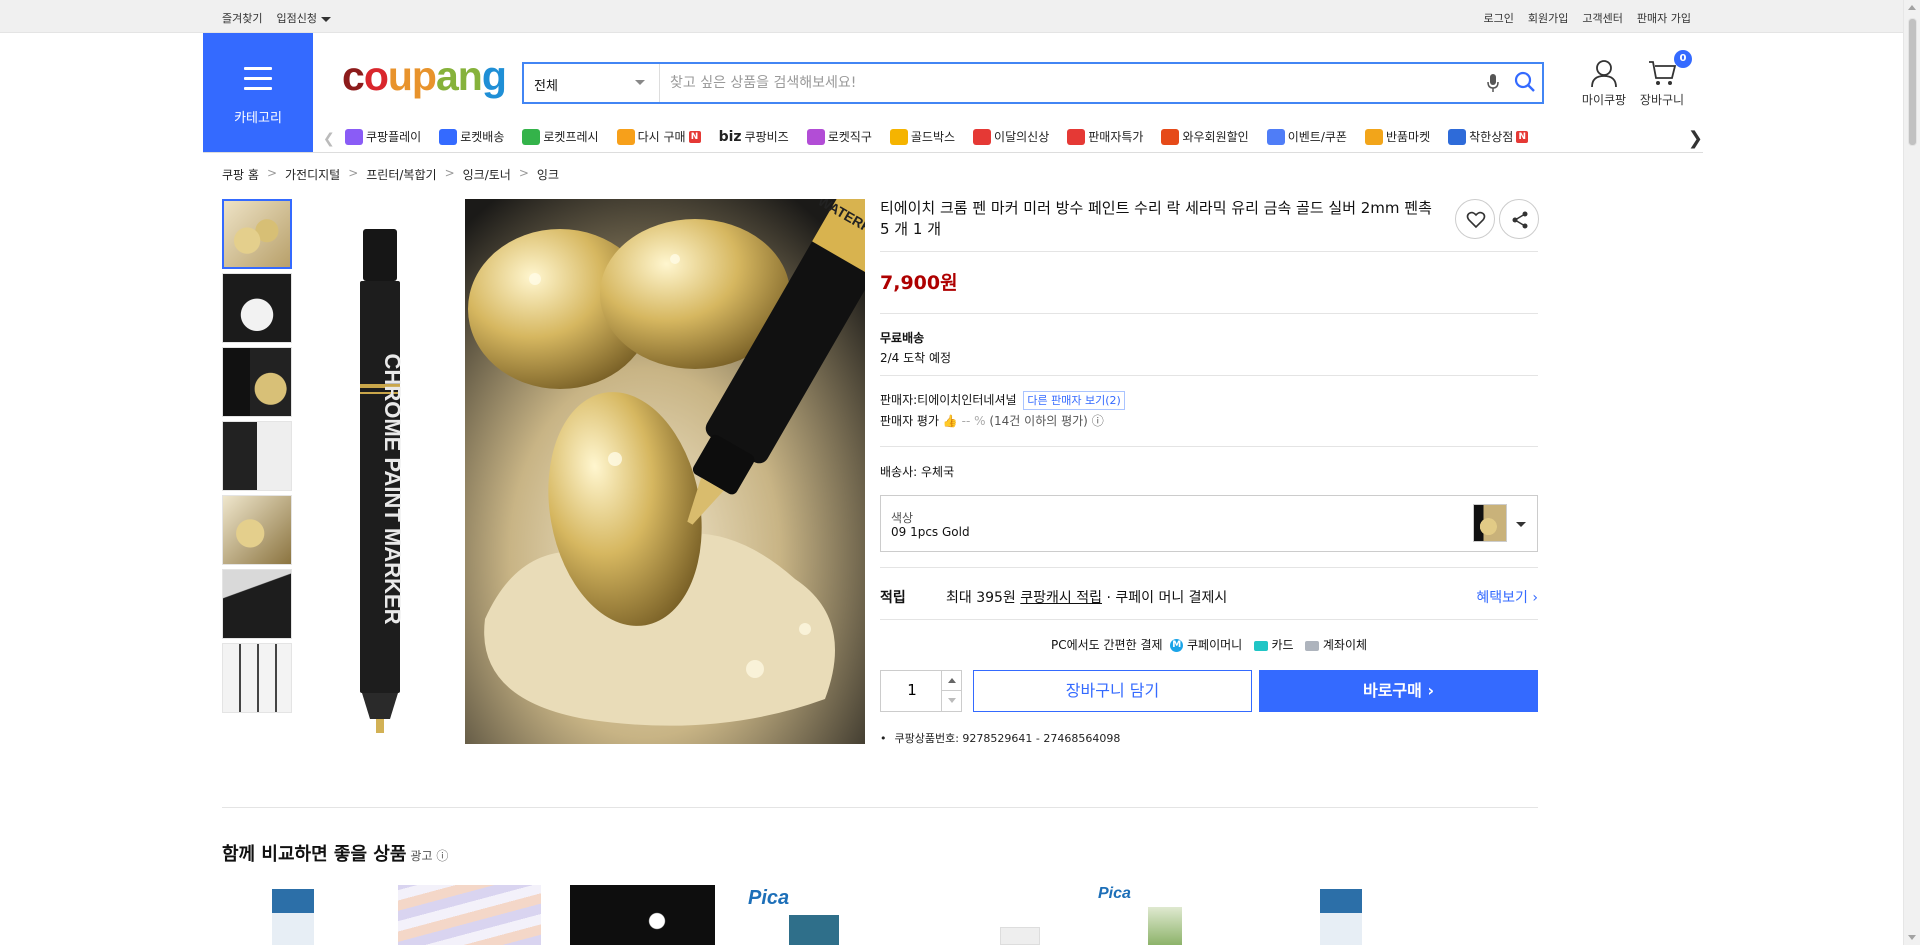 Image resolution: width=1920 pixels, height=945 pixels. I want to click on new-icon, so click(982, 136).